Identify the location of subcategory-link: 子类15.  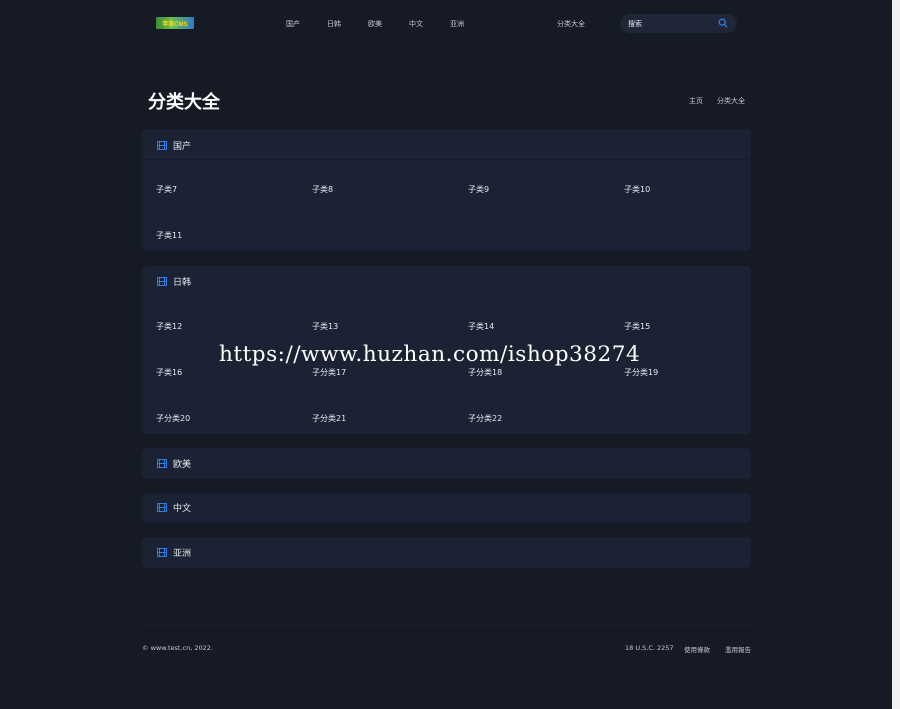
(637, 326).